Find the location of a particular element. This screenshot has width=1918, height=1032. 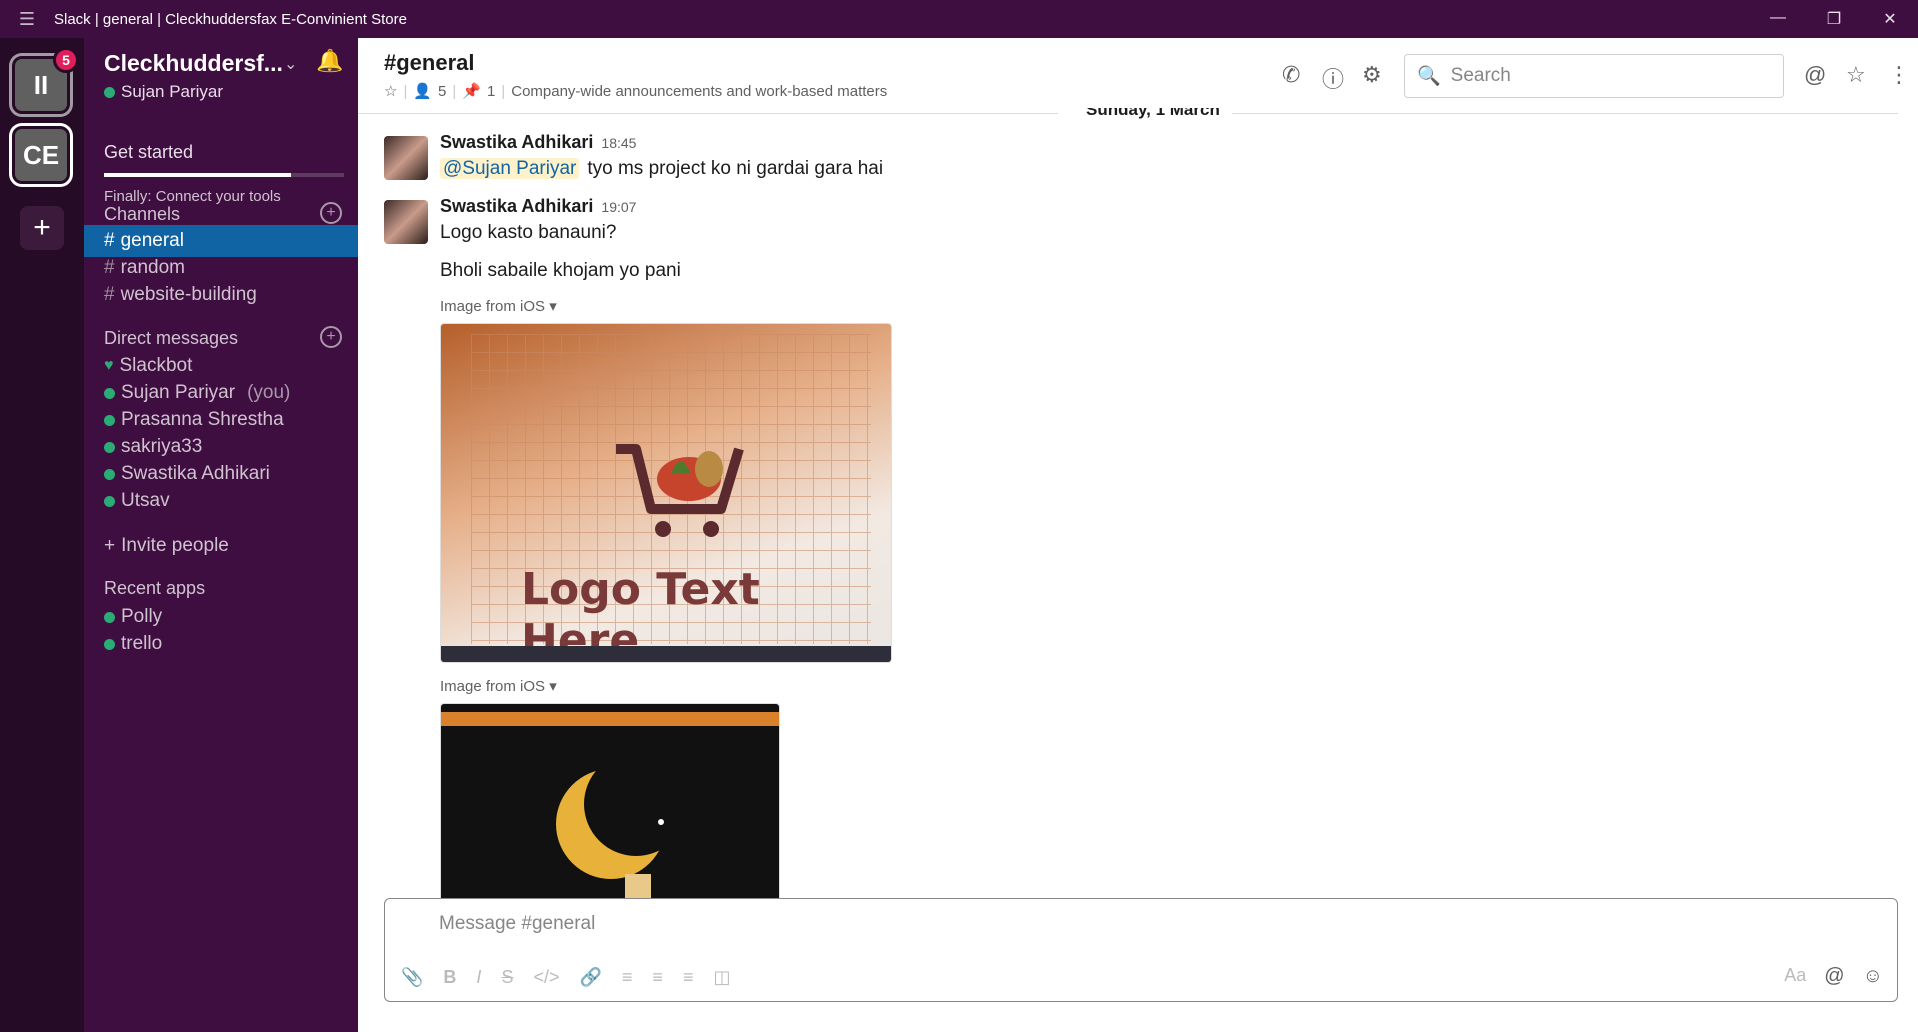

restore-icon: ❐ is located at coordinates (1834, 19).